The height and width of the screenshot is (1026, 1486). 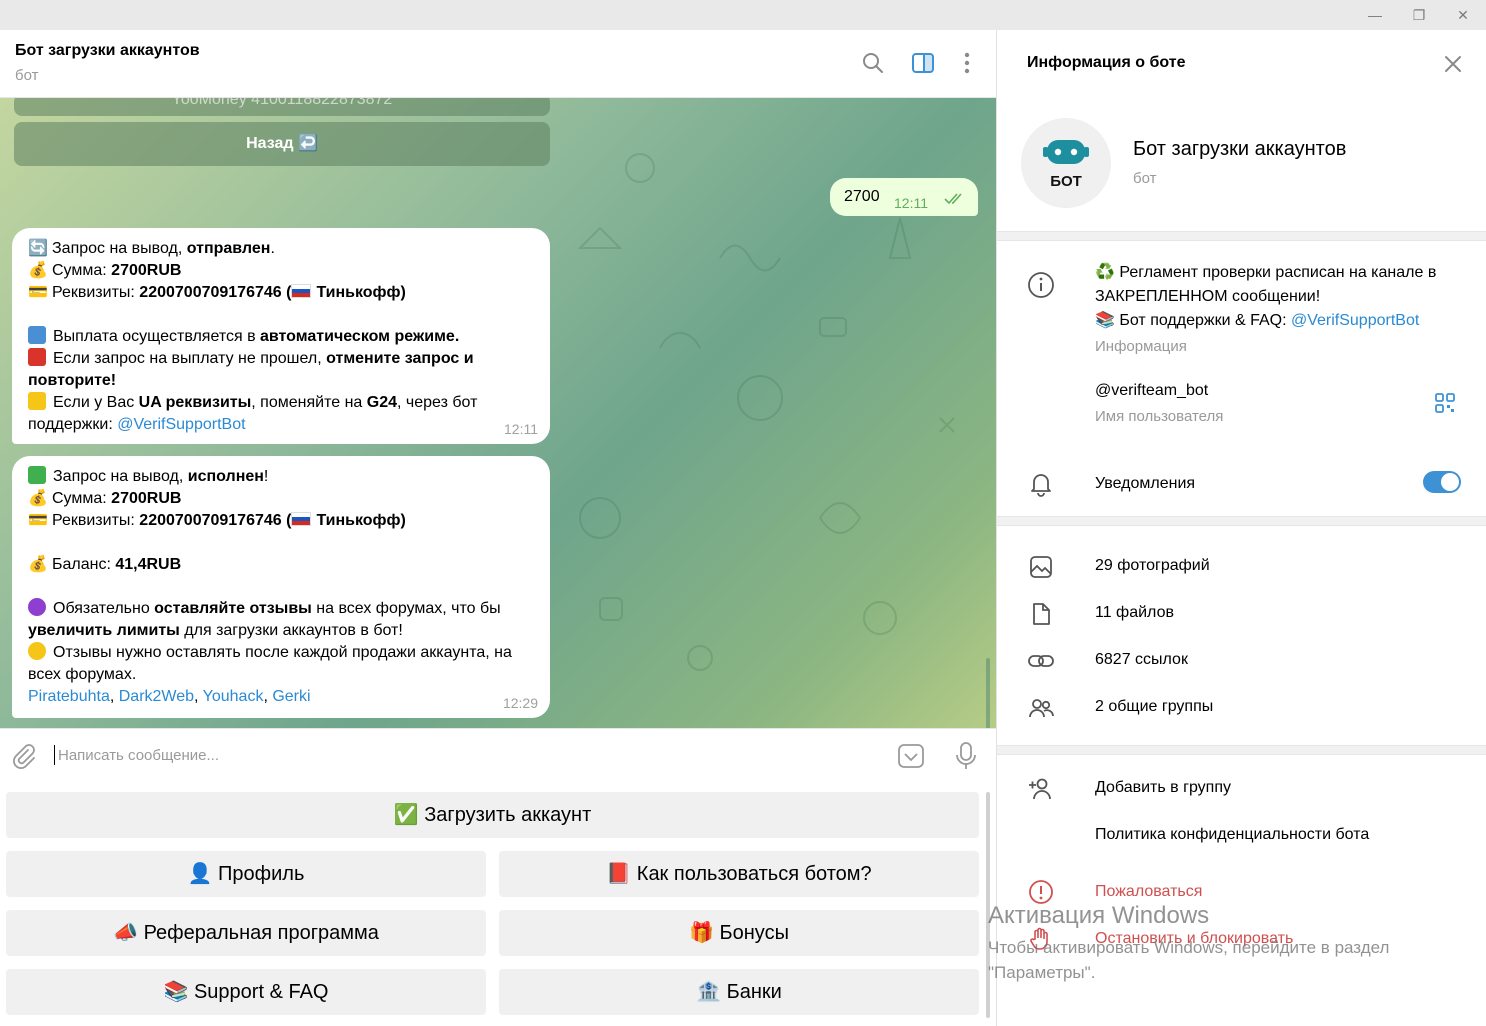 I want to click on more-menu-icon, so click(x=967, y=63).